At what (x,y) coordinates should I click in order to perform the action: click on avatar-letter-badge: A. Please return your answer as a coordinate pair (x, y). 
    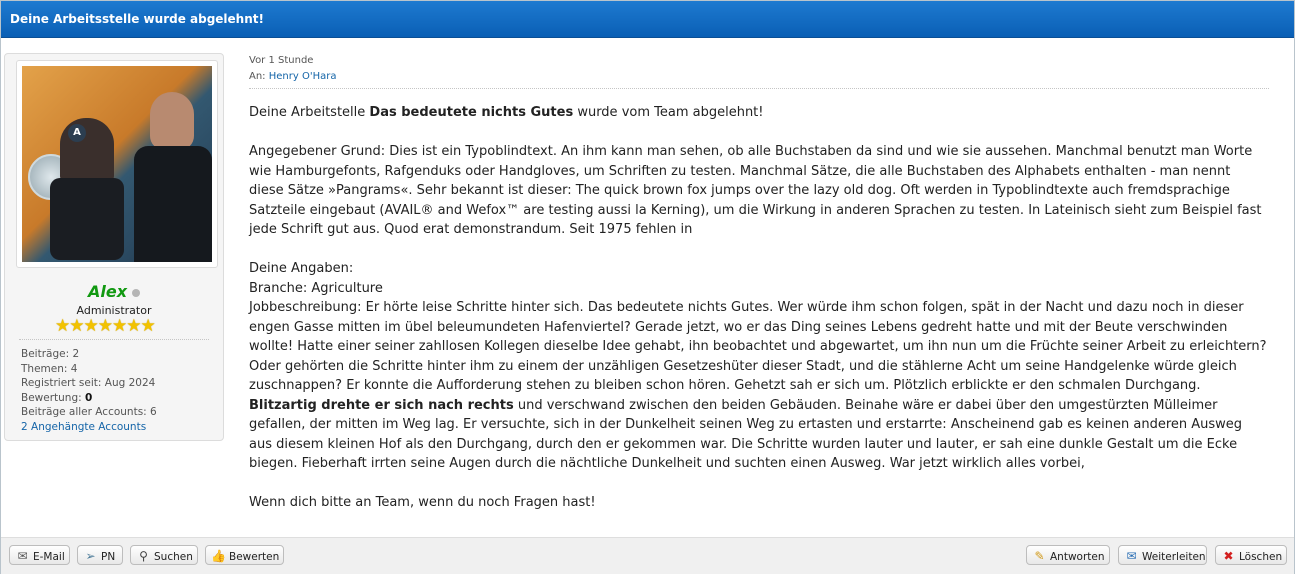
    Looking at the image, I should click on (77, 133).